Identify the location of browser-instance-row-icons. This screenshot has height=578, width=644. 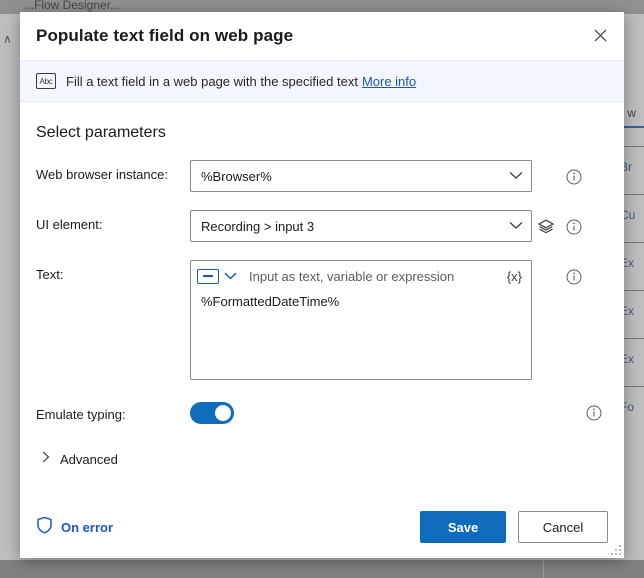
(560, 175).